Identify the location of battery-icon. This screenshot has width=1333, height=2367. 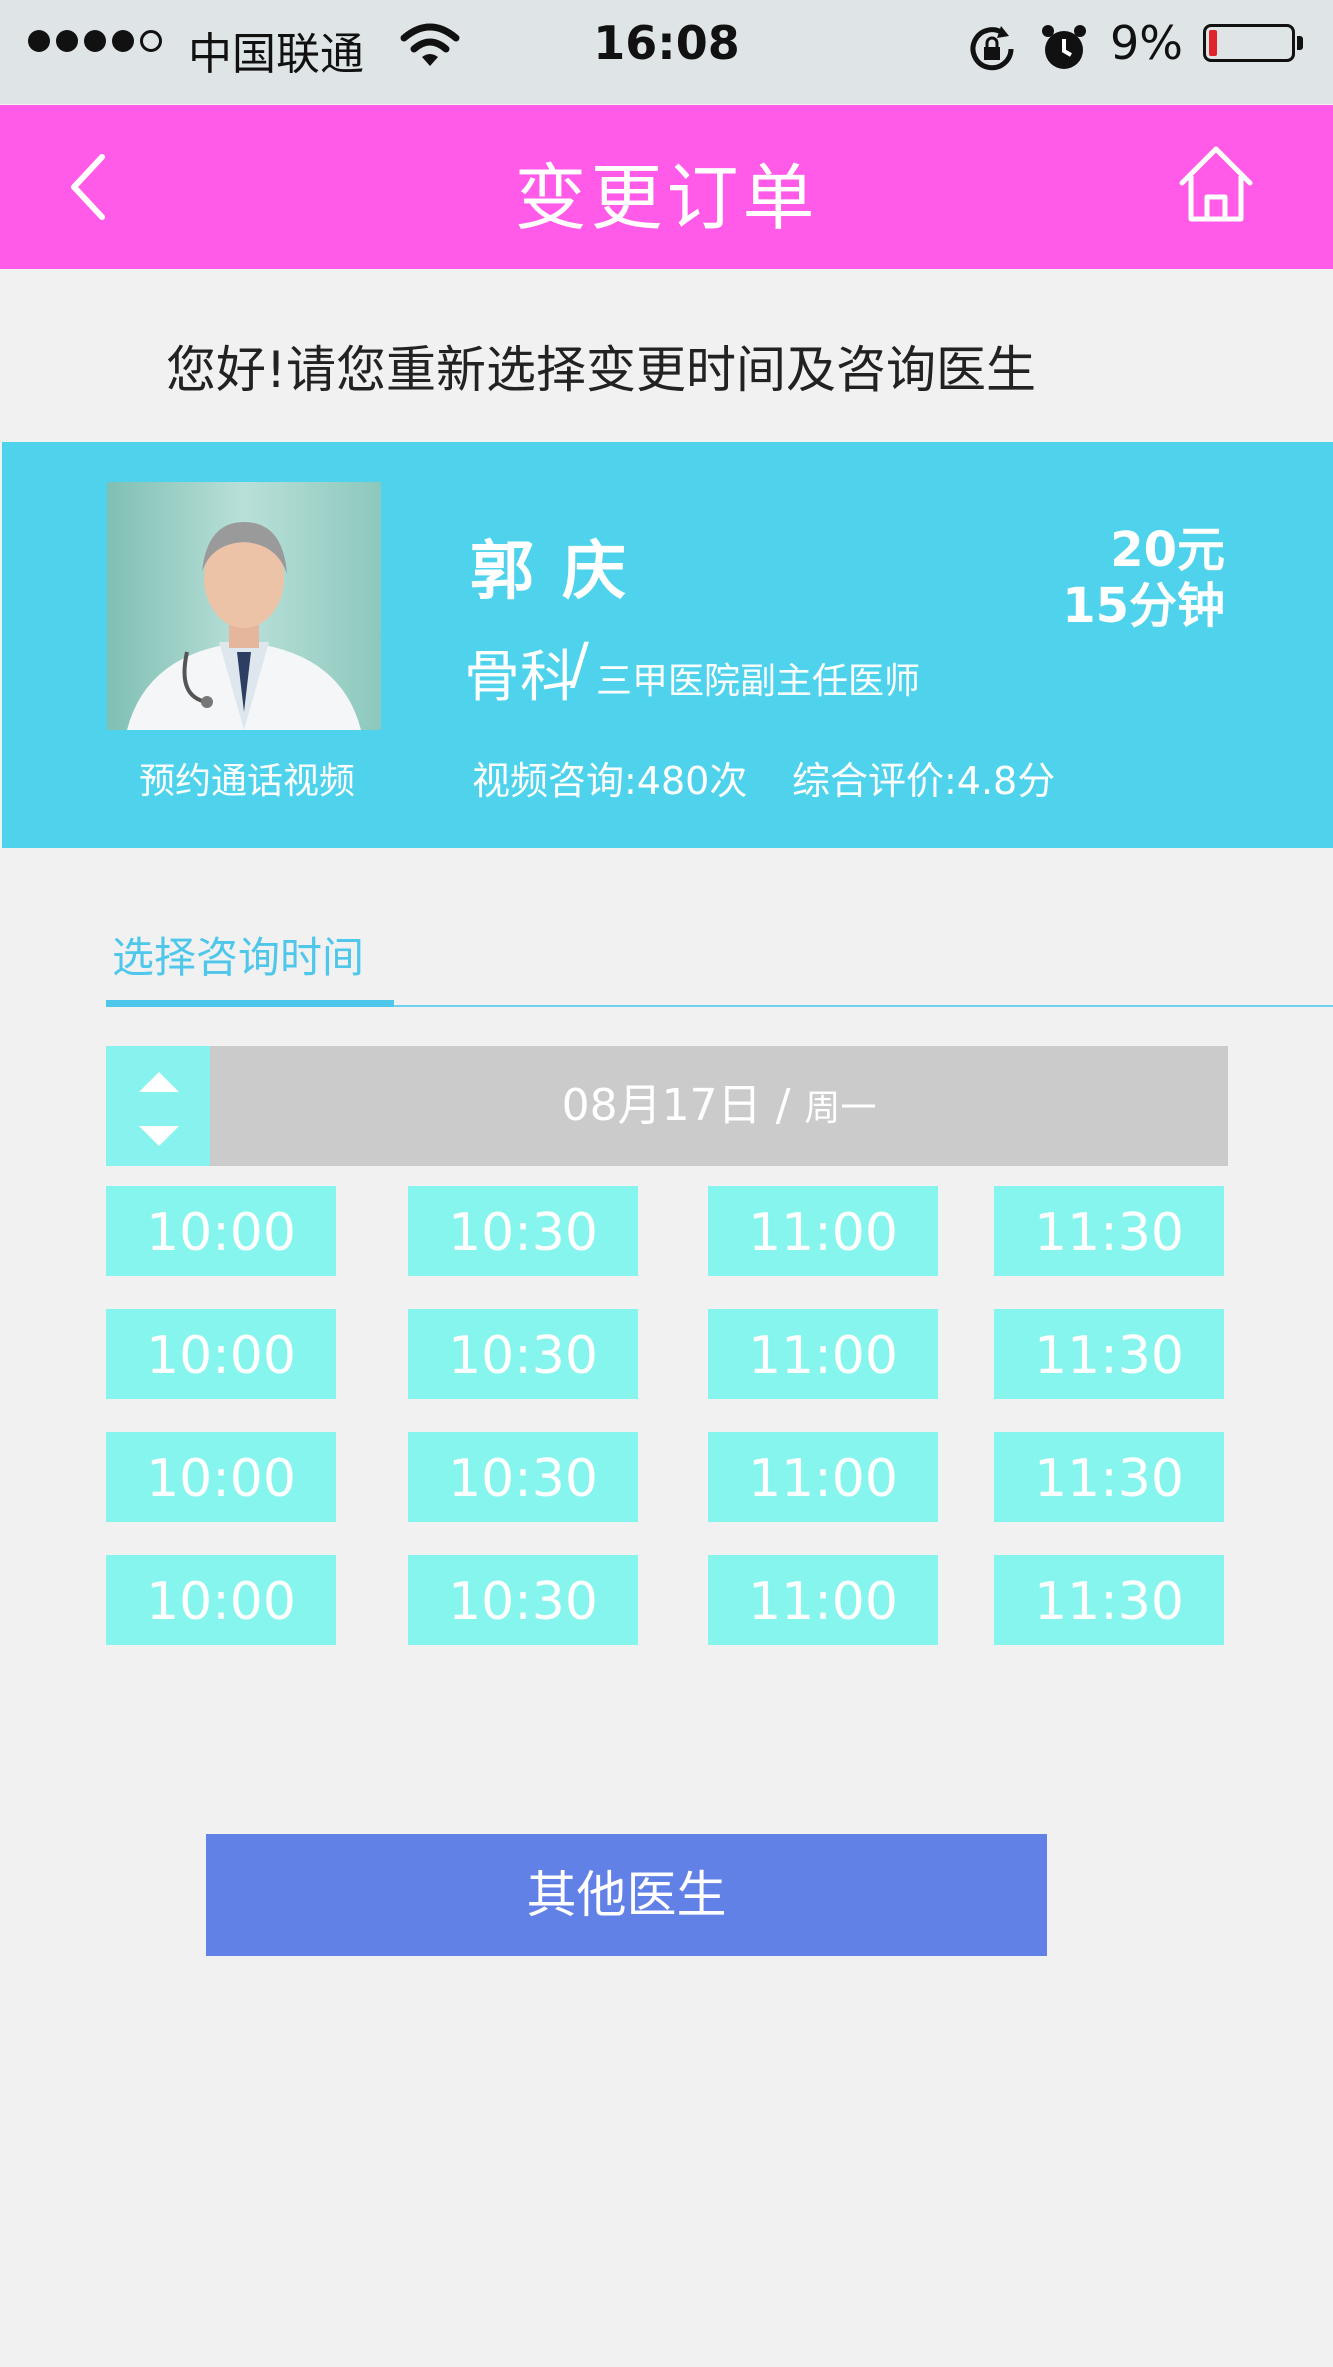
(1249, 43).